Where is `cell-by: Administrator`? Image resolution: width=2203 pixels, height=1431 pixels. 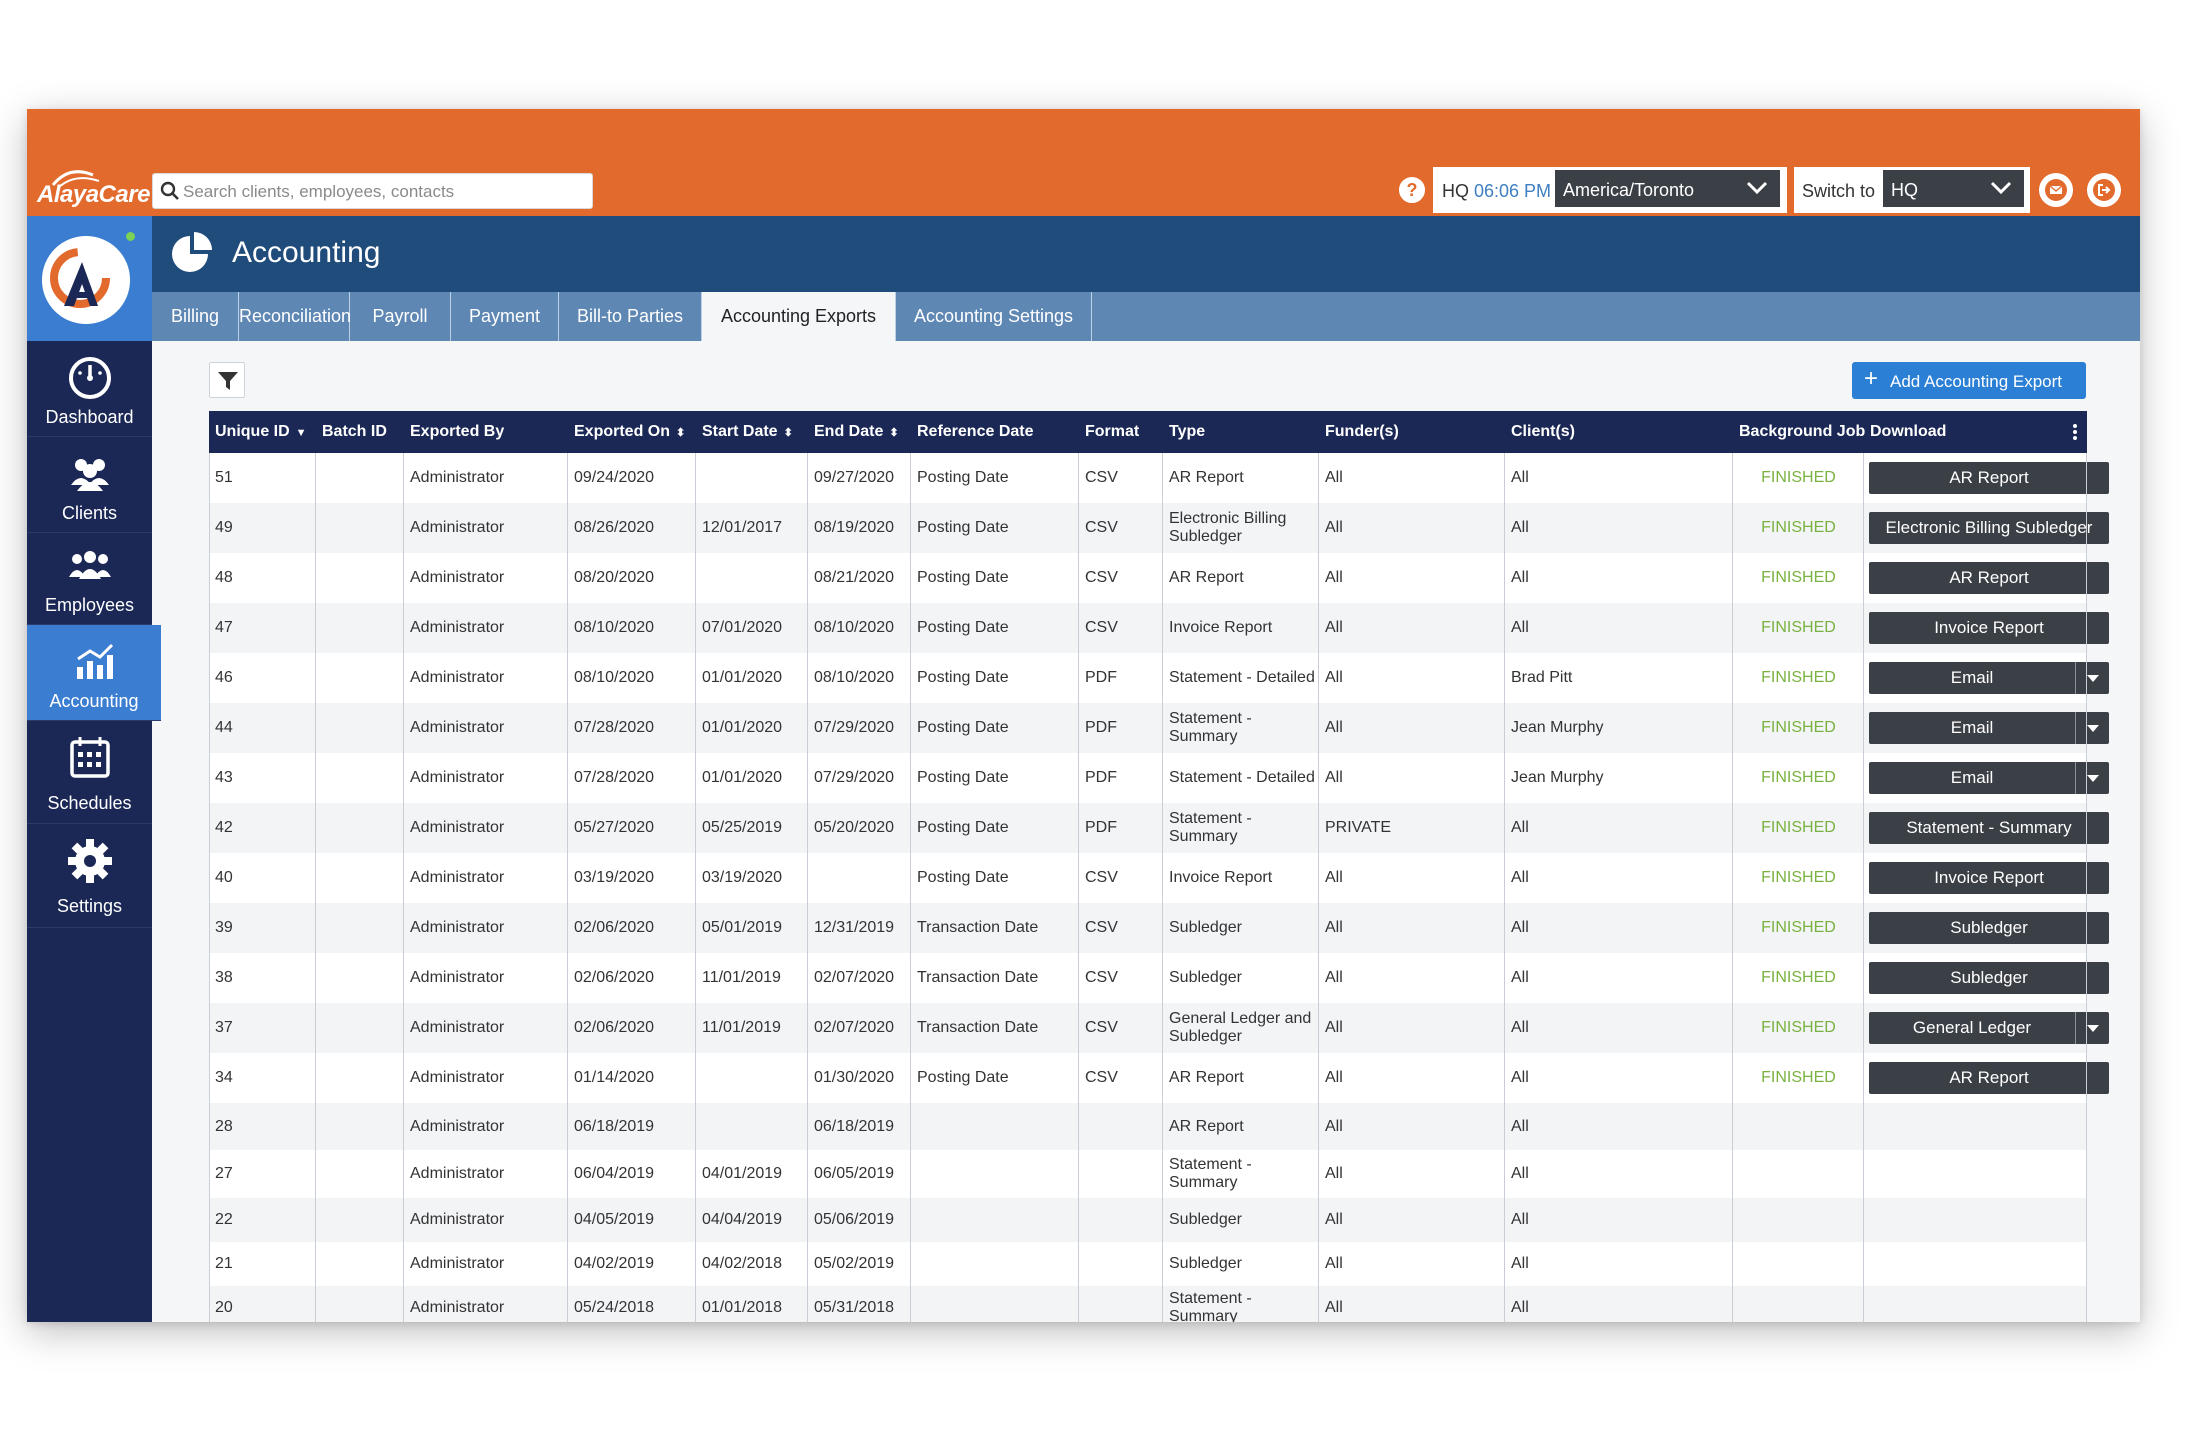 cell-by: Administrator is located at coordinates (457, 927).